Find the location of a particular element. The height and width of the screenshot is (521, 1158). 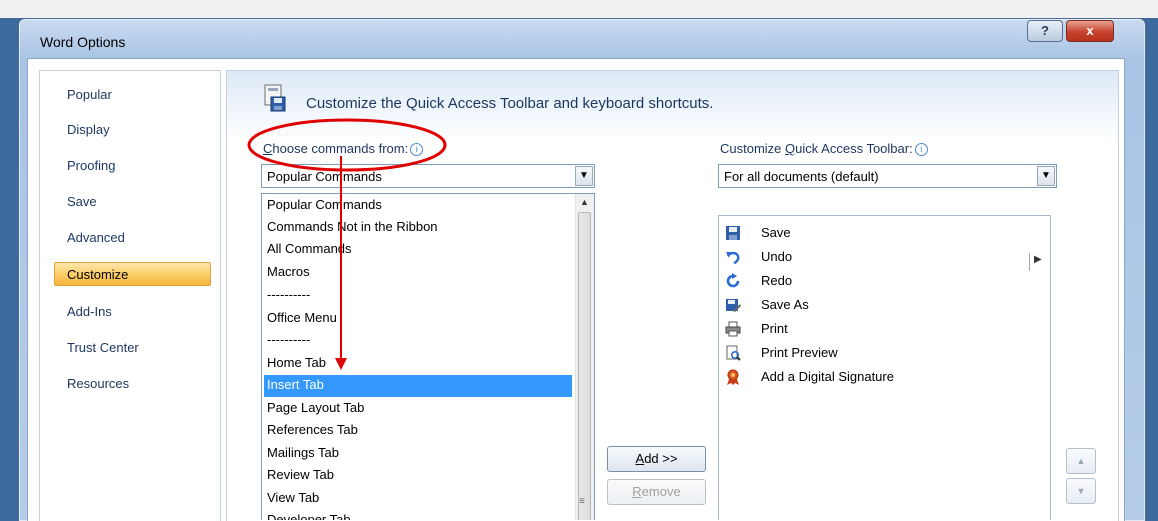

toolbar-customize-icon is located at coordinates (275, 98).